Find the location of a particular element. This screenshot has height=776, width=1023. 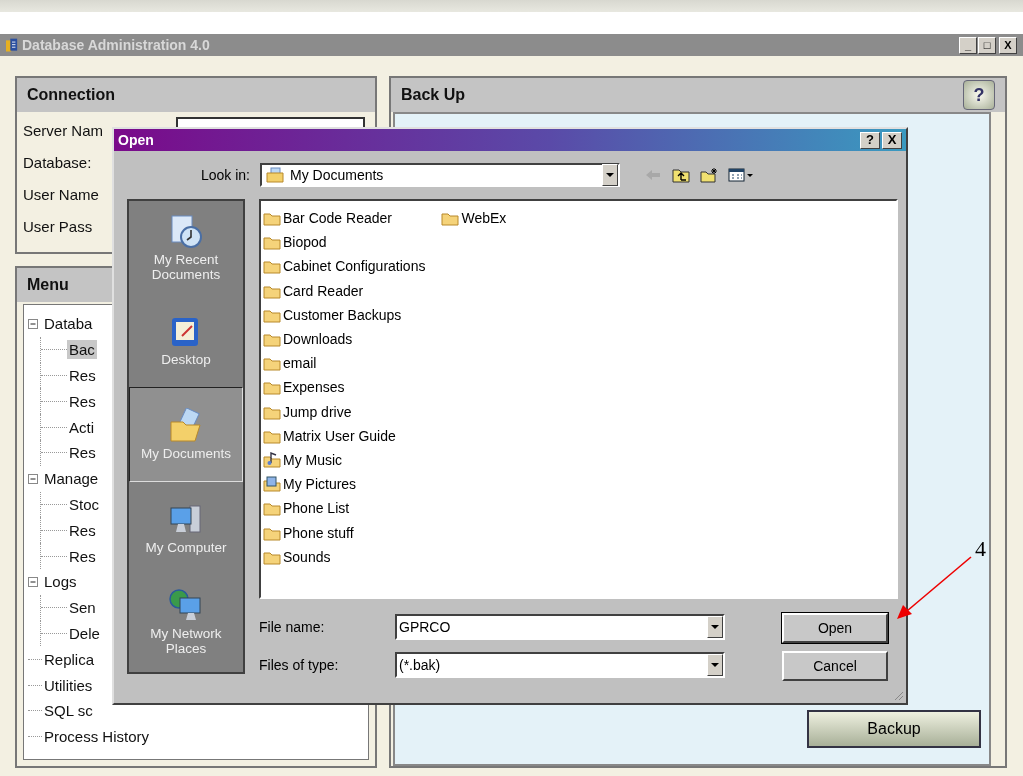

documents-folder-icon is located at coordinates (275, 175).